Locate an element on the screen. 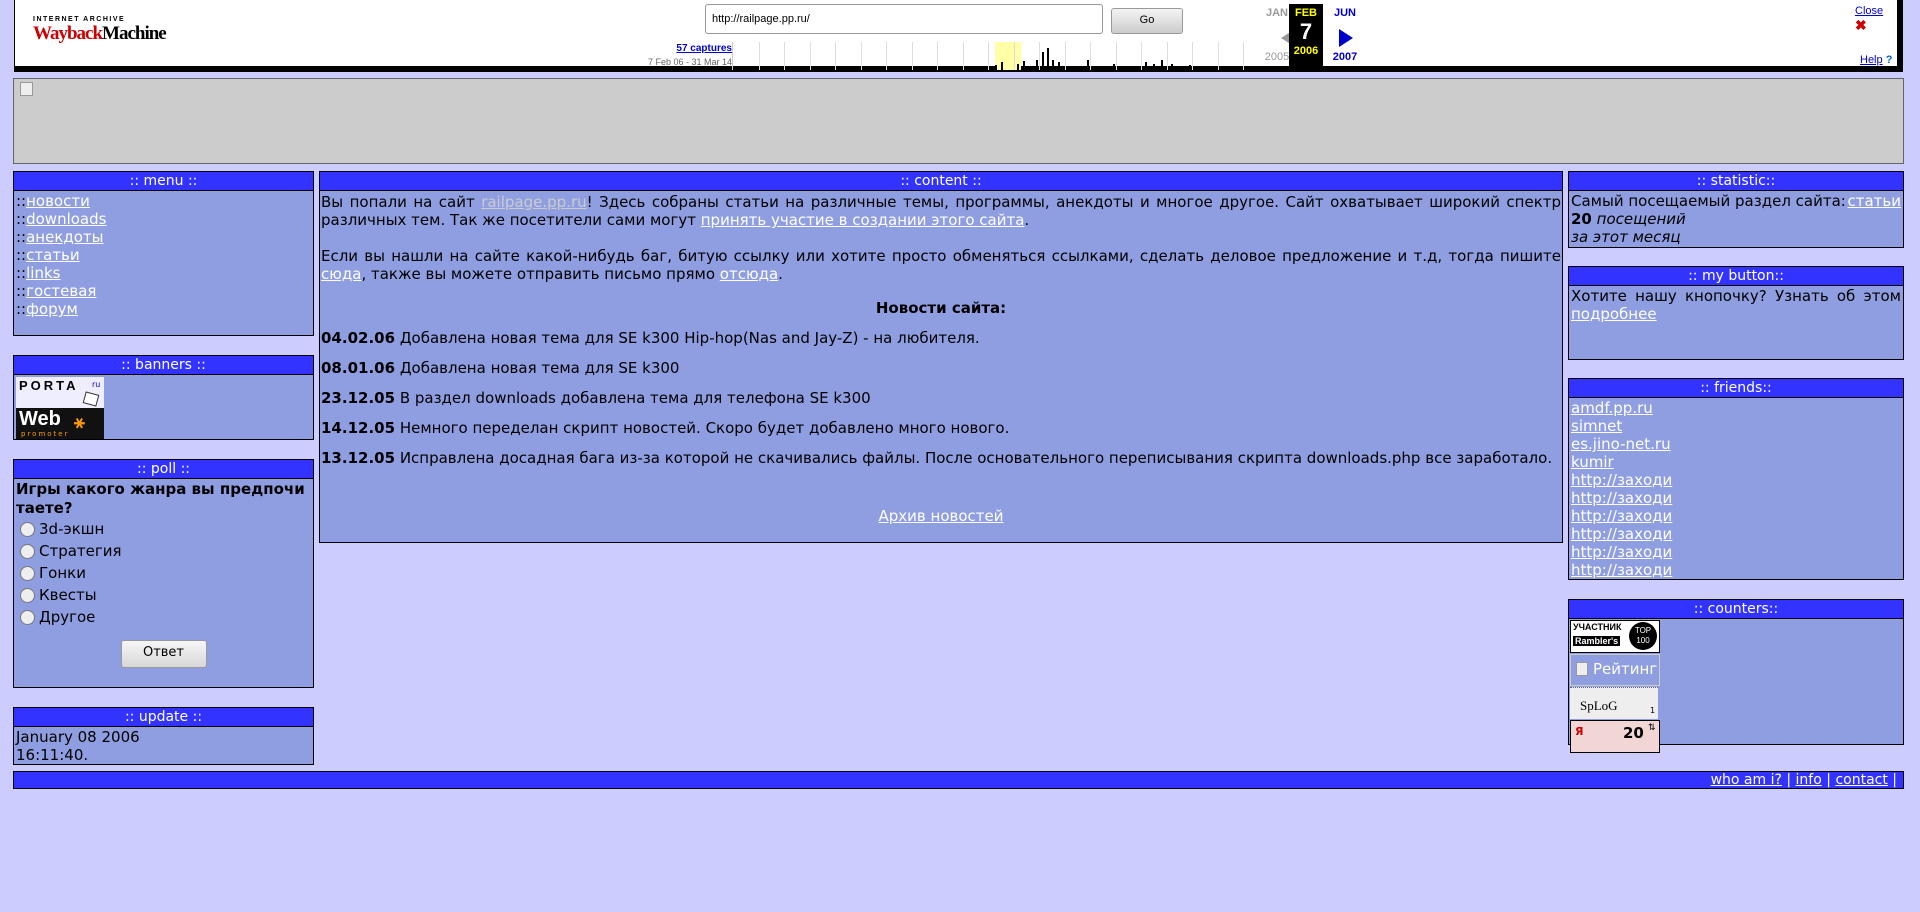 This screenshot has width=1920, height=912. mybutton-more-link: подробнее is located at coordinates (1614, 314).